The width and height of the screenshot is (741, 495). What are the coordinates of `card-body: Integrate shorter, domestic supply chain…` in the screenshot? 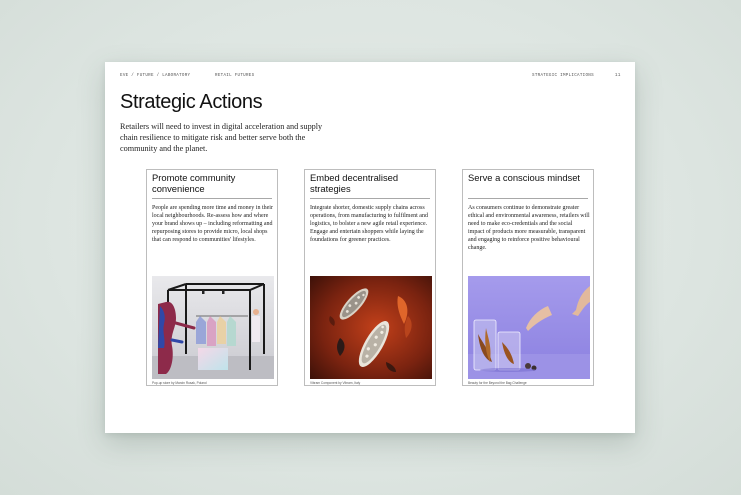 It's located at (369, 224).